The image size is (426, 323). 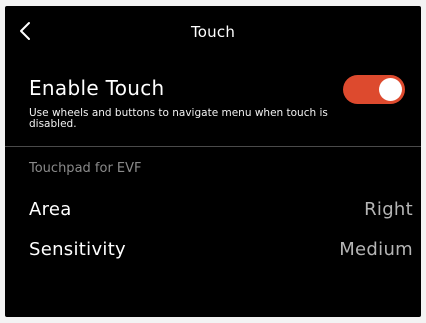 I want to click on setting-row-sensitivity: Sensitivity Medium, so click(x=213, y=251).